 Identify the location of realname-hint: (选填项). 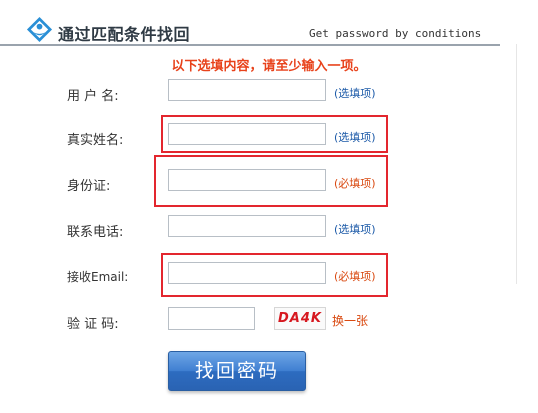
(355, 137).